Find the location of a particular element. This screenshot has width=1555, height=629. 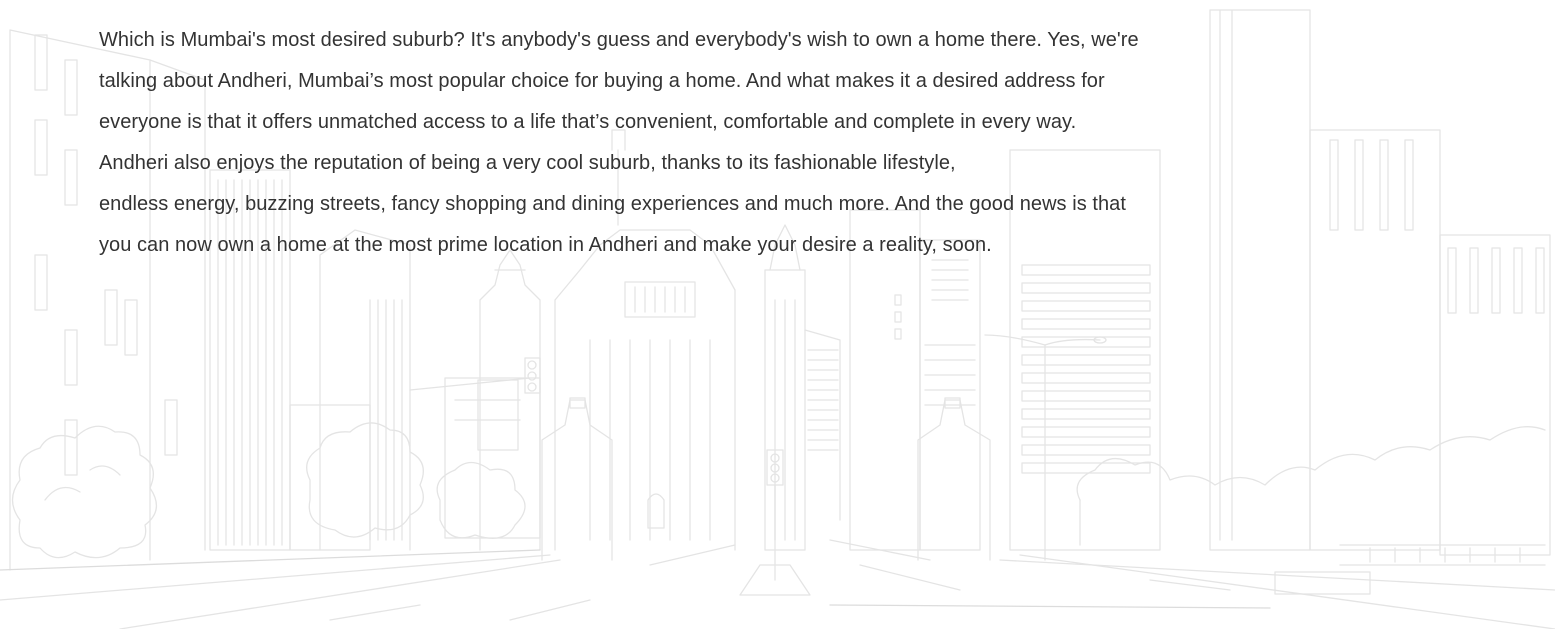

traffic-light is located at coordinates (775, 522).